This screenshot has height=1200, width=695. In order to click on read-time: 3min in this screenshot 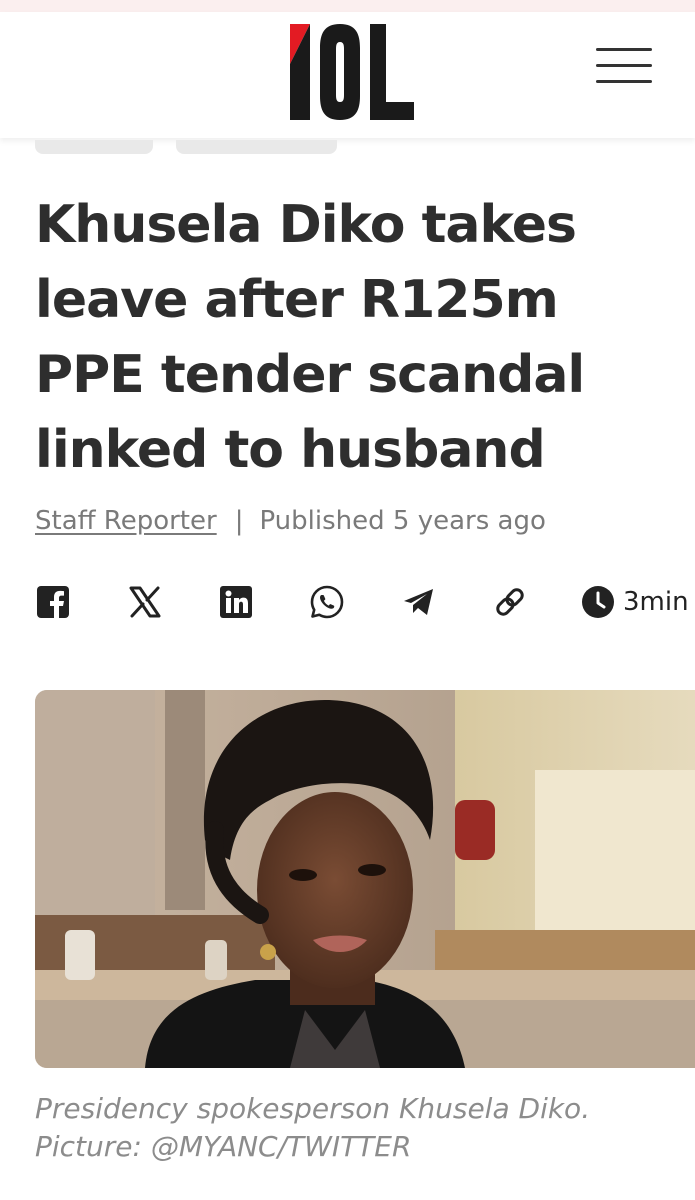, I will do `click(635, 602)`.